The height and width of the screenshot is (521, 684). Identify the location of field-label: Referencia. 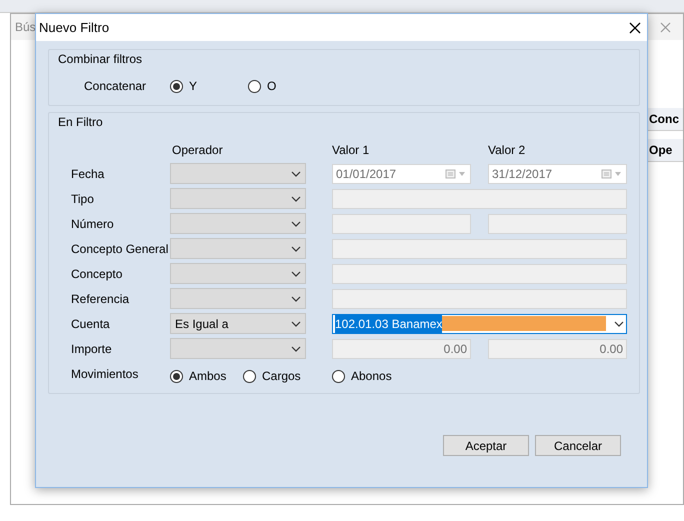
(100, 299).